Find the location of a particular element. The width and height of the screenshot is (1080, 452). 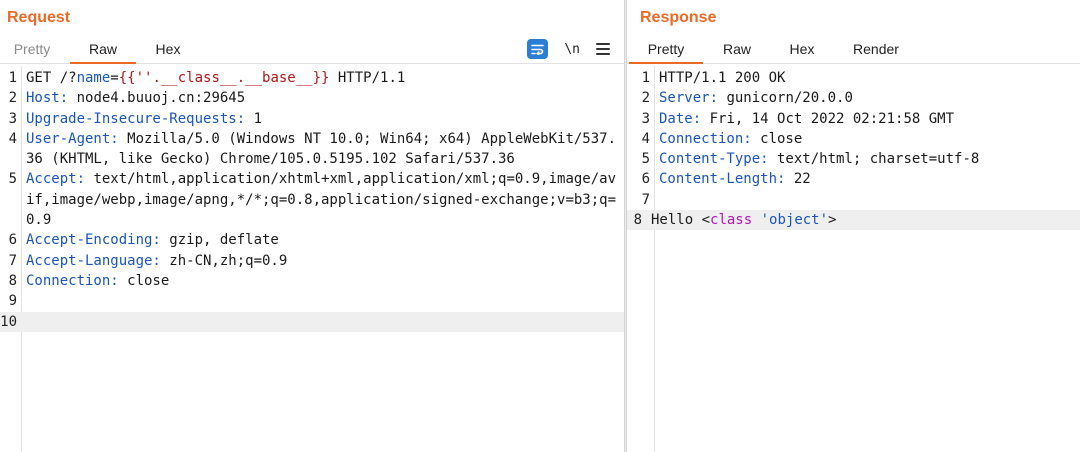

response-line-8: 8 Hello <class 'object'> is located at coordinates (853, 220).